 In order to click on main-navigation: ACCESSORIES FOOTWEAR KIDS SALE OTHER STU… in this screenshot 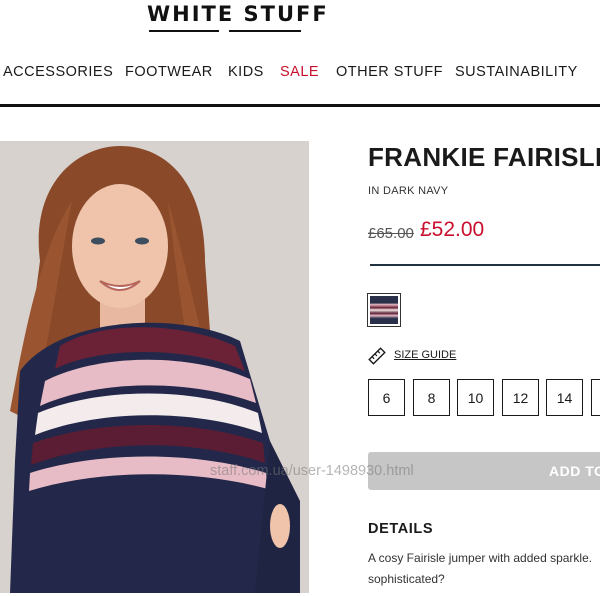, I will do `click(300, 74)`.